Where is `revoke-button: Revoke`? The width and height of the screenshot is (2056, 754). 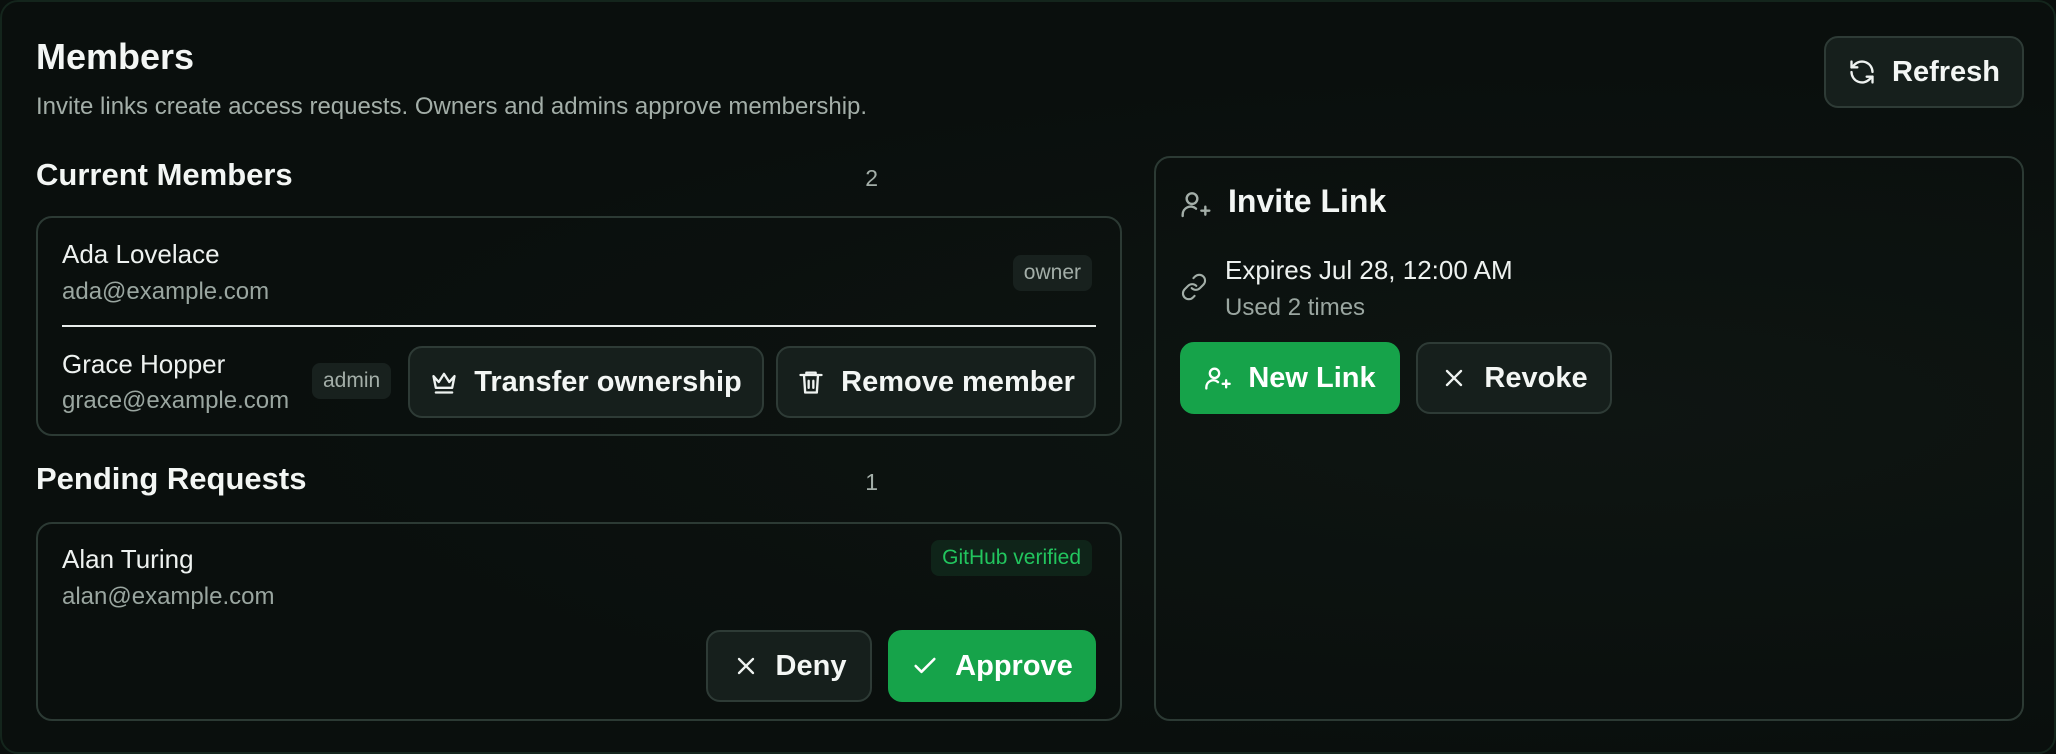
revoke-button: Revoke is located at coordinates (1514, 378).